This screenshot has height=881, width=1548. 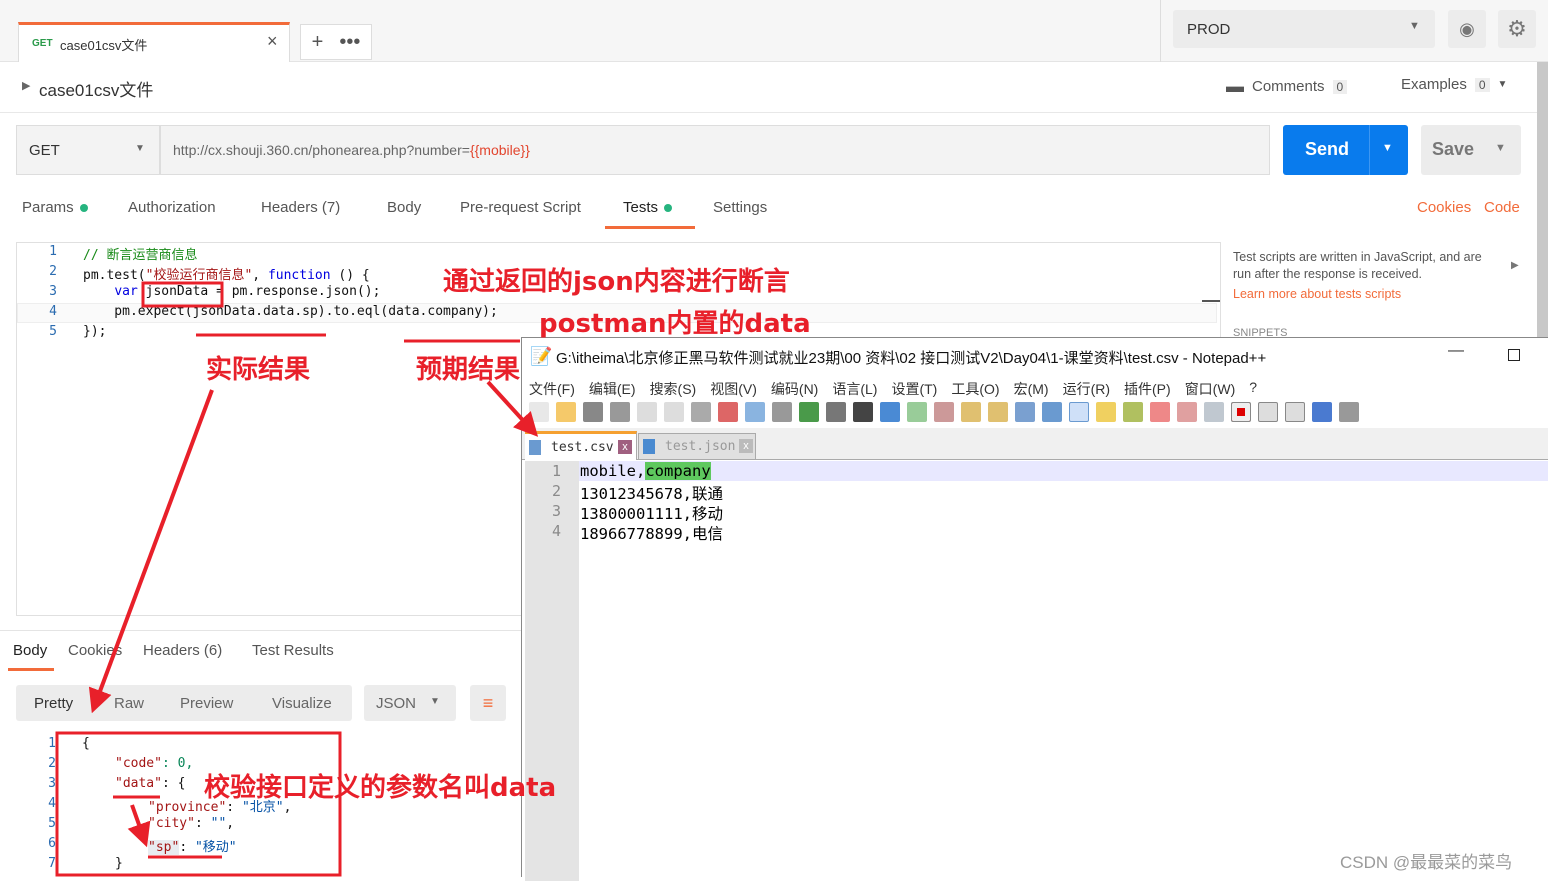 I want to click on watermark: CSDN @最最菜的菜鸟, so click(x=1426, y=862).